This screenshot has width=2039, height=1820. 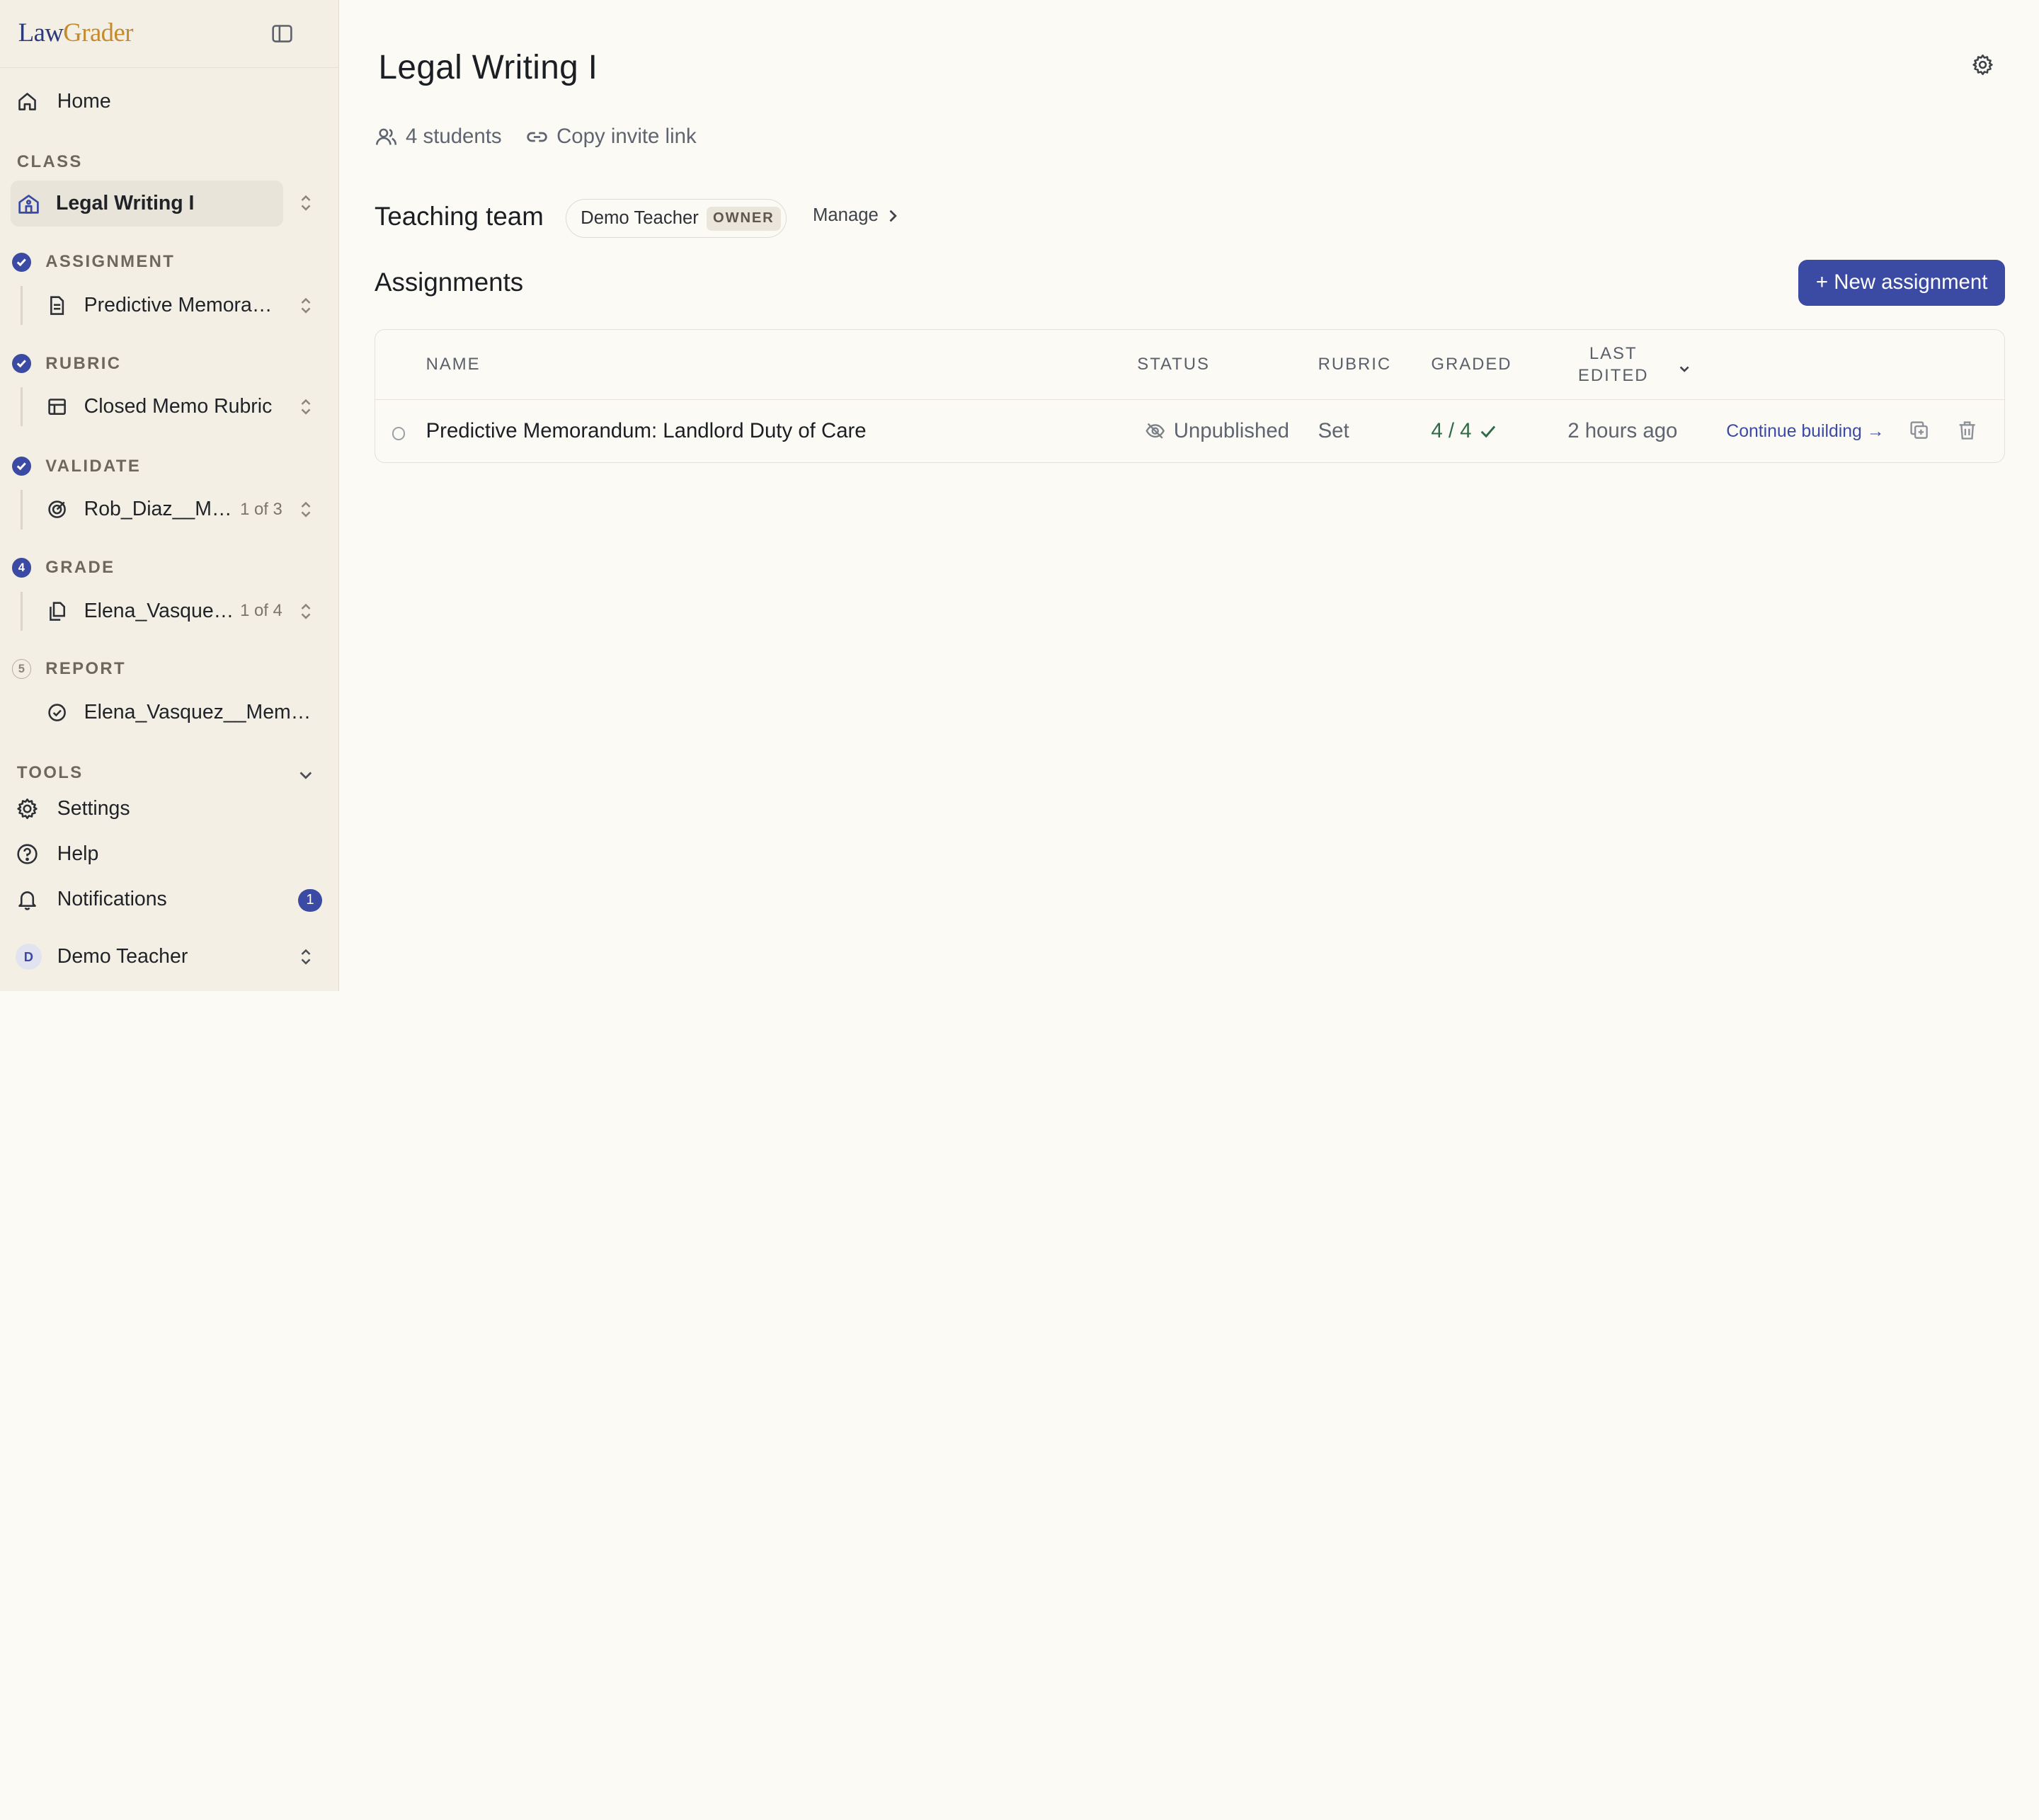 What do you see at coordinates (1333, 431) in the screenshot?
I see `rubric-status: Set` at bounding box center [1333, 431].